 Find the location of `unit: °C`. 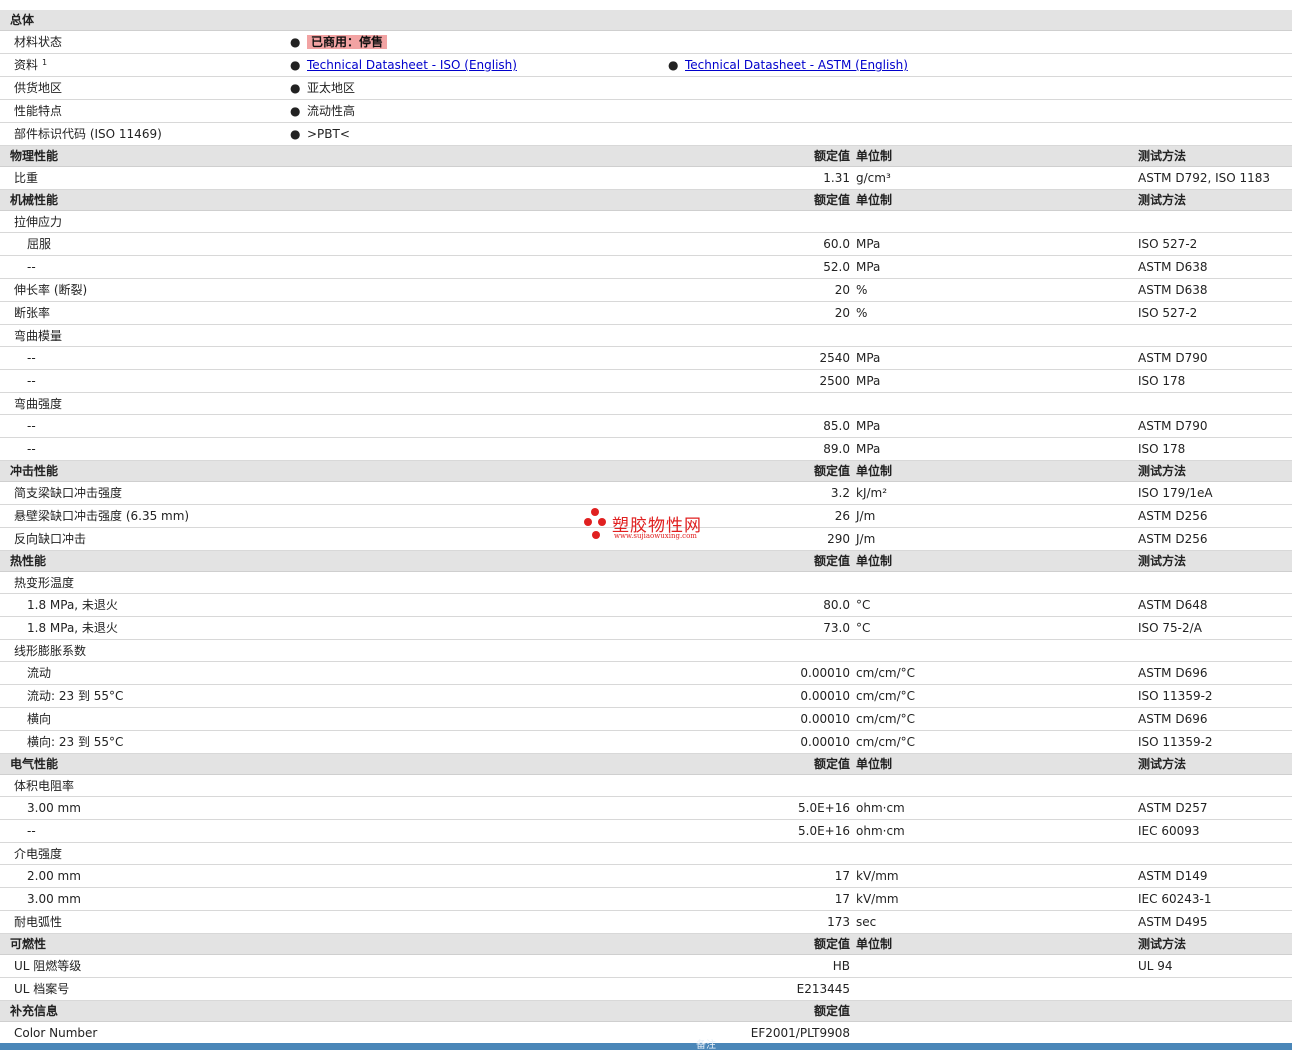

unit: °C is located at coordinates (863, 605).